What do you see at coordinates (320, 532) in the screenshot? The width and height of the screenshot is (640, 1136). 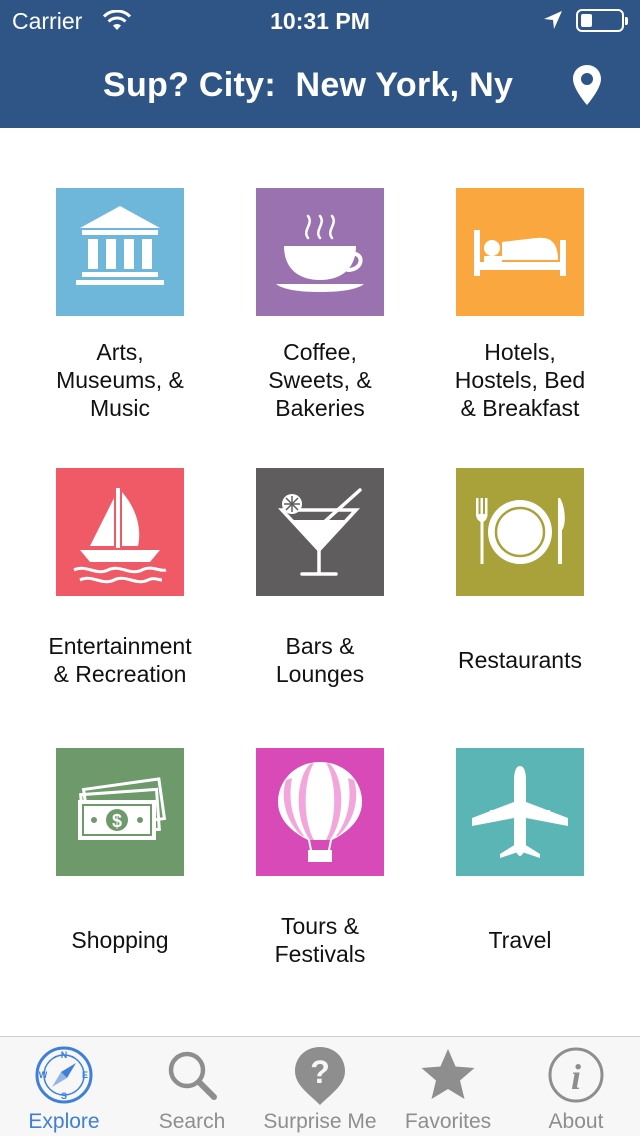 I see `cocktail-icon` at bounding box center [320, 532].